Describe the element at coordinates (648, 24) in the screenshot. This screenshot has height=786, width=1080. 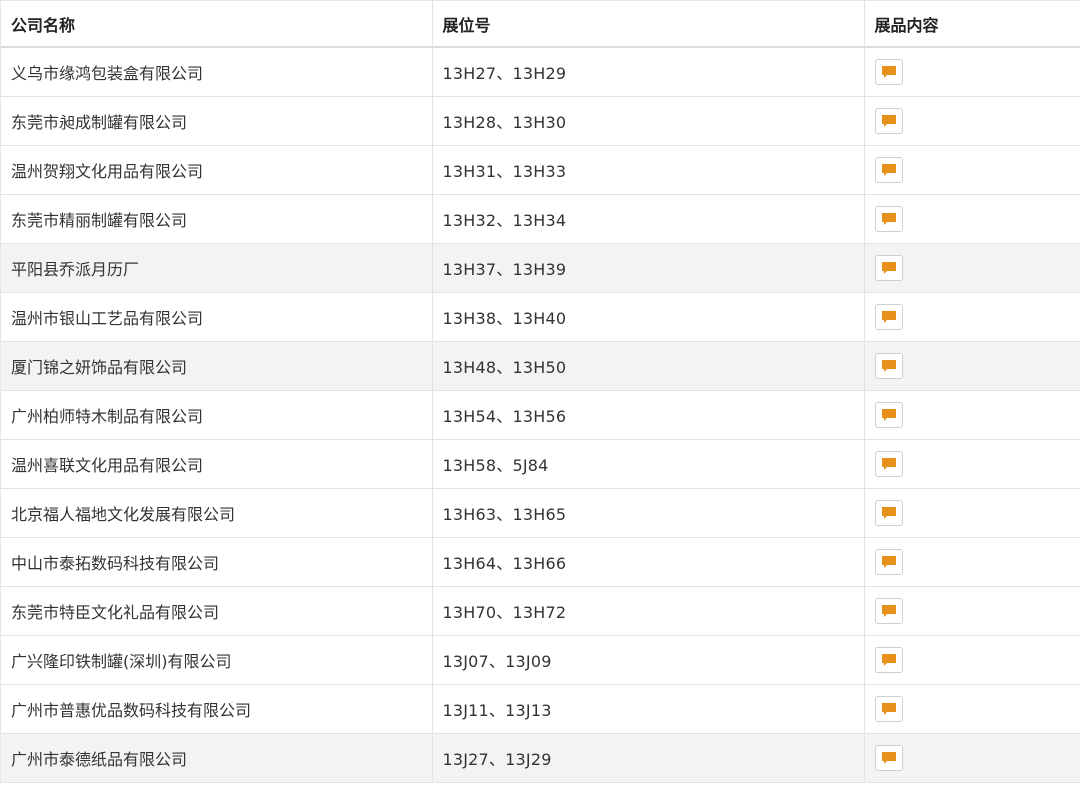
I see `header-booth-number: 展位号` at that location.